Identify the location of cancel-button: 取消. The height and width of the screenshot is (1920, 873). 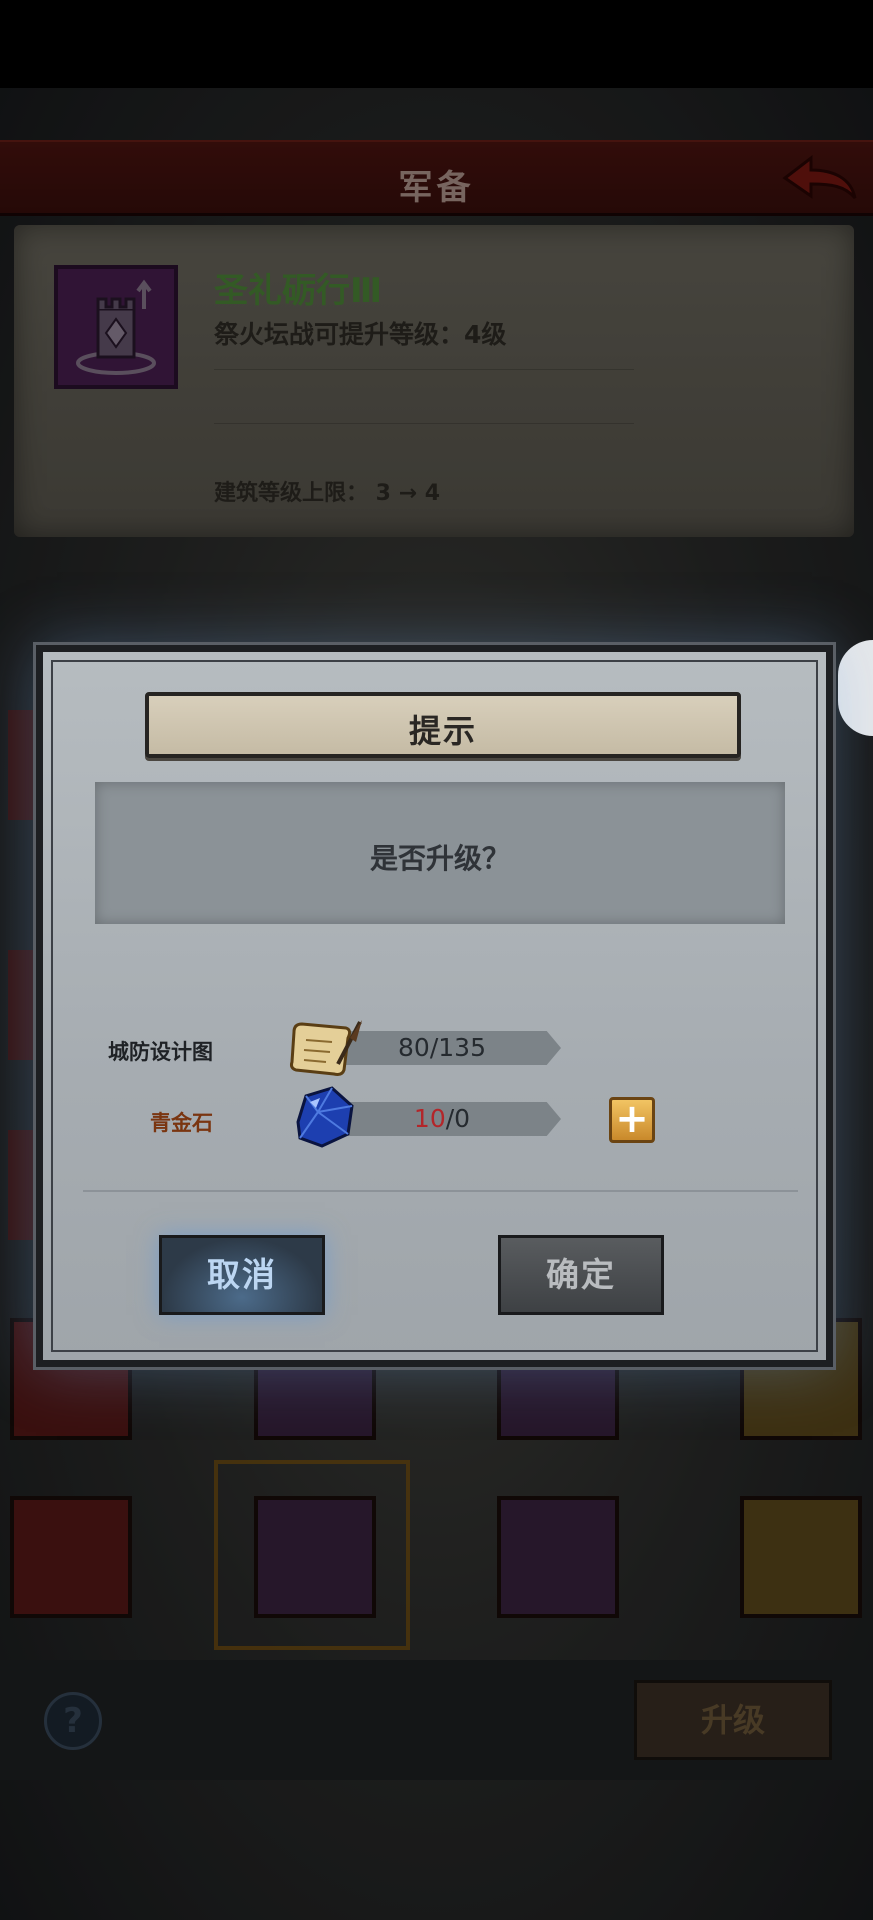
(242, 1275).